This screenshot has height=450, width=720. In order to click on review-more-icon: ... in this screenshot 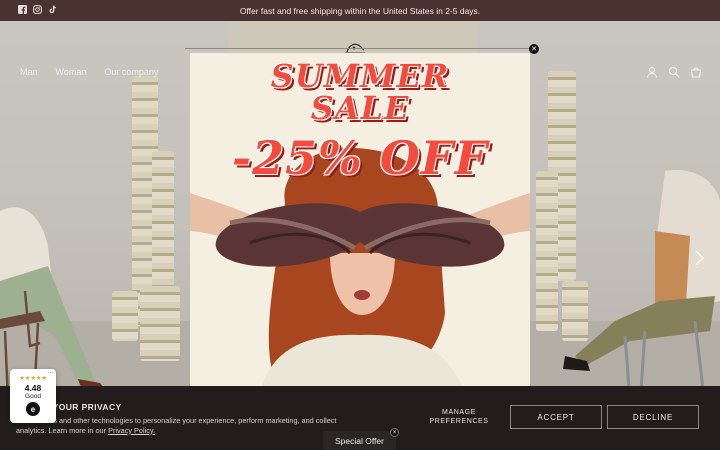, I will do `click(50, 372)`.